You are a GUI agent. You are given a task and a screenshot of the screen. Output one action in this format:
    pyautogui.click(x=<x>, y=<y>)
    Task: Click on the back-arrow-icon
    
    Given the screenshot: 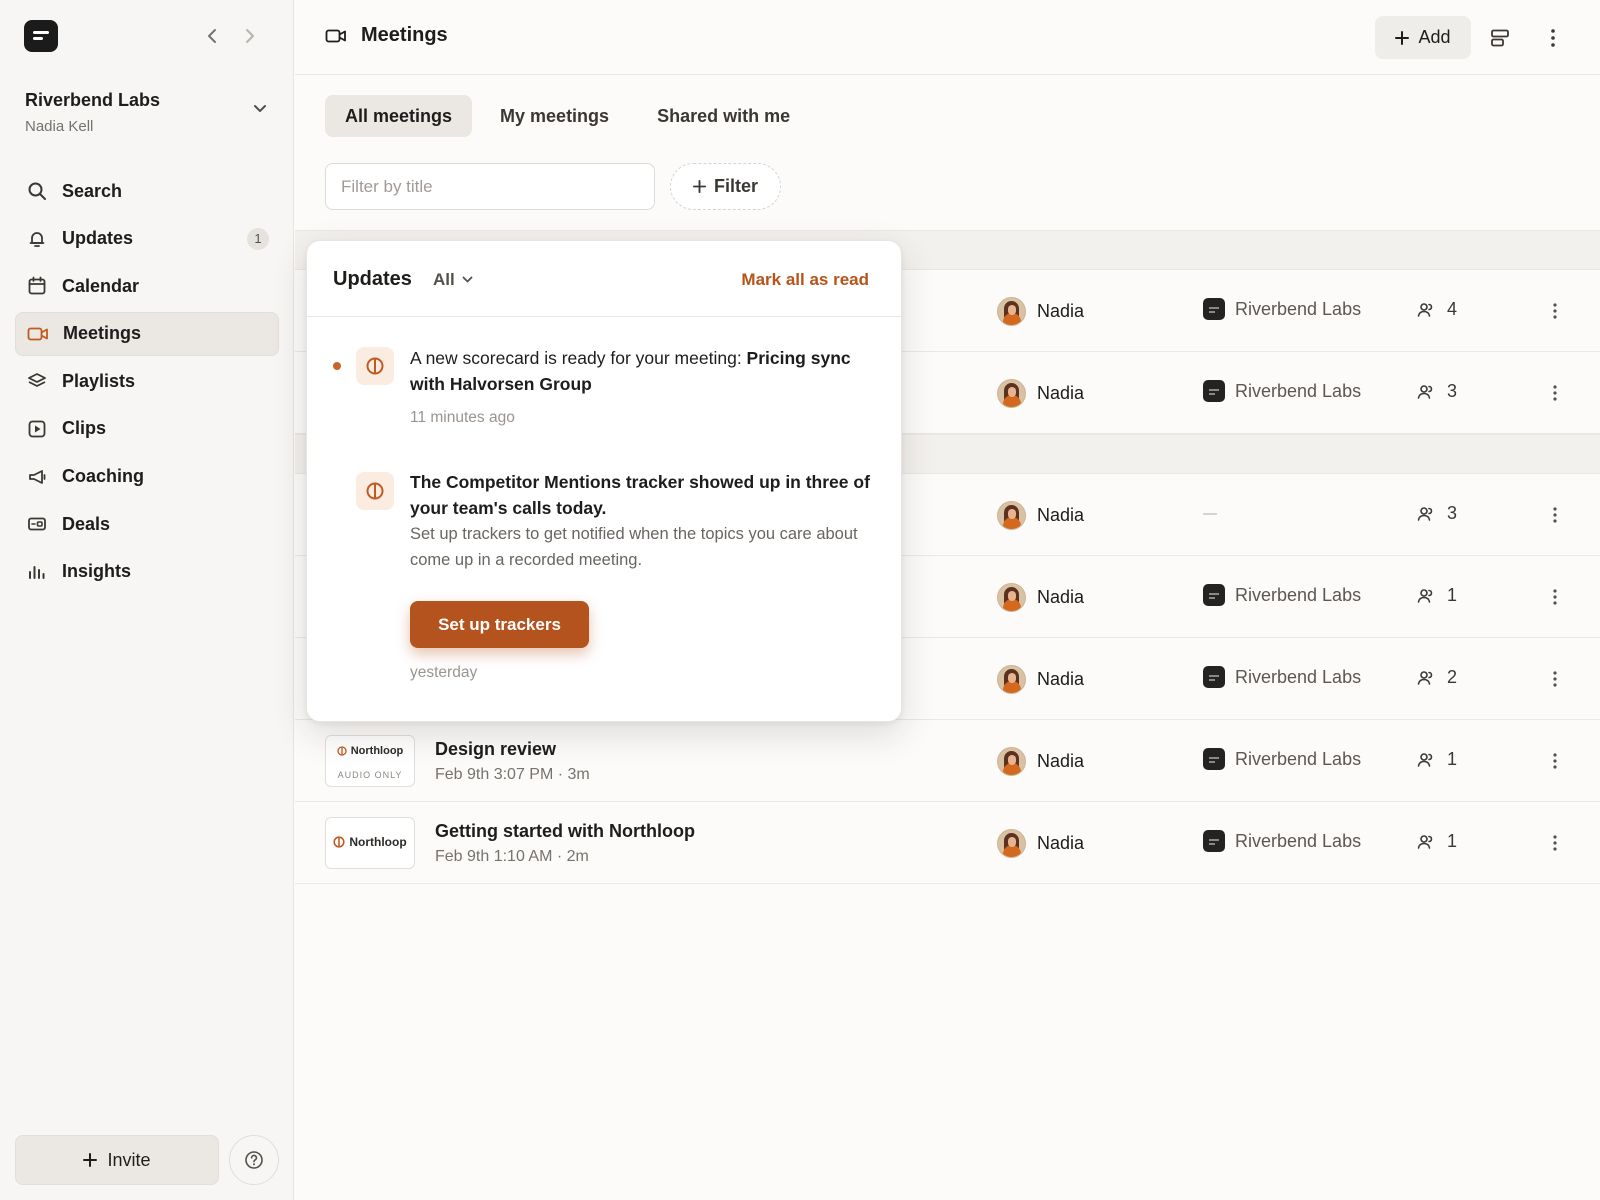 What is the action you would take?
    pyautogui.click(x=212, y=36)
    